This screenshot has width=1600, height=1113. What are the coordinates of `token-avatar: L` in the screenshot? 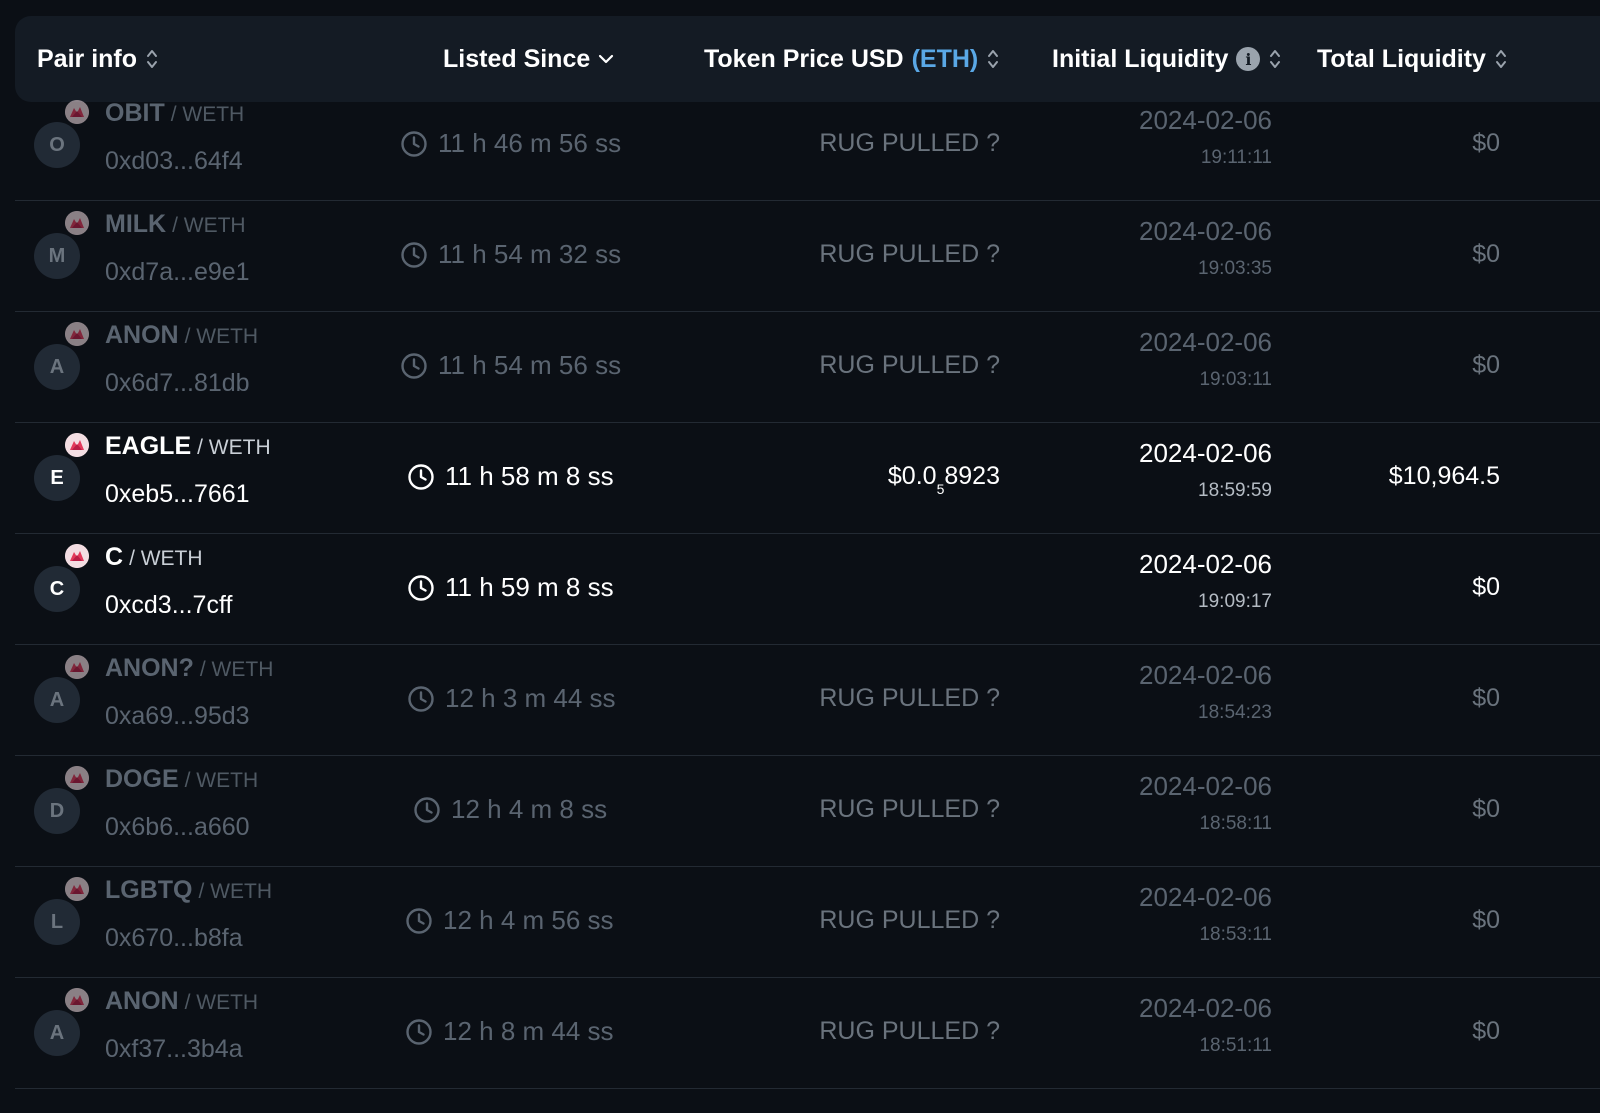 It's located at (57, 922).